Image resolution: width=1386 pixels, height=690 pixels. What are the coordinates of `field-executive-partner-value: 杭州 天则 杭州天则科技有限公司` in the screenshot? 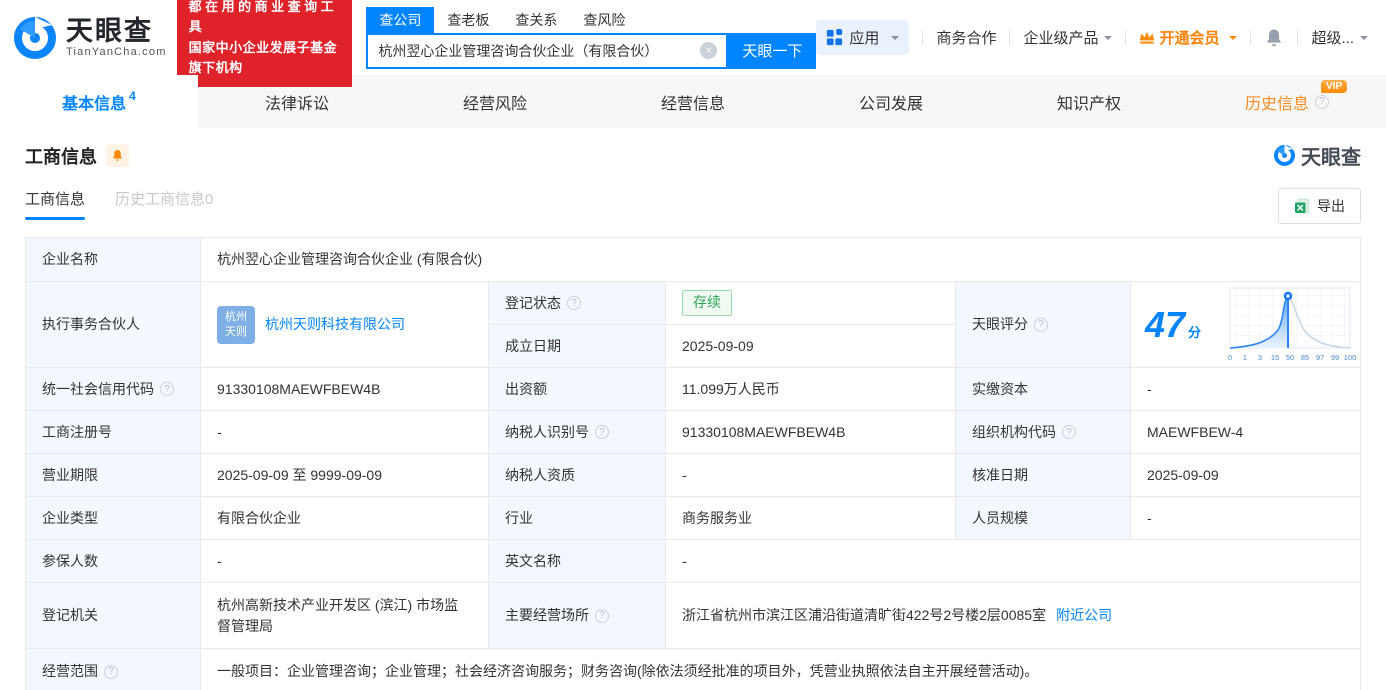 It's located at (345, 325).